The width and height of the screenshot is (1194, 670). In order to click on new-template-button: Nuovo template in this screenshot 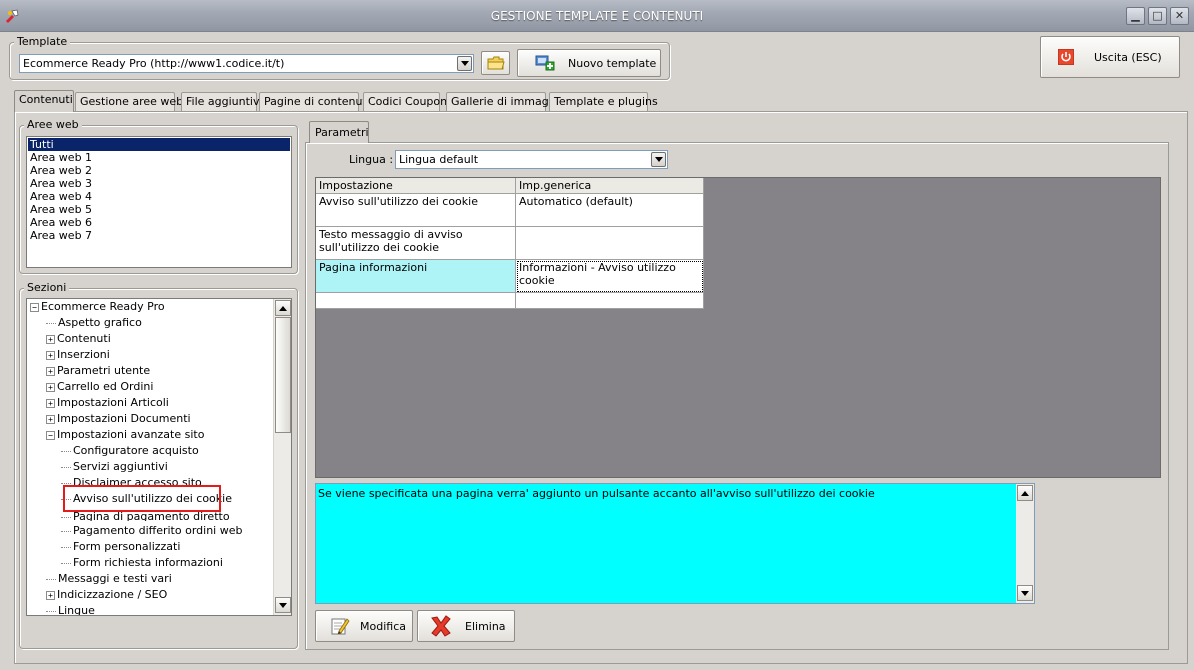, I will do `click(589, 63)`.